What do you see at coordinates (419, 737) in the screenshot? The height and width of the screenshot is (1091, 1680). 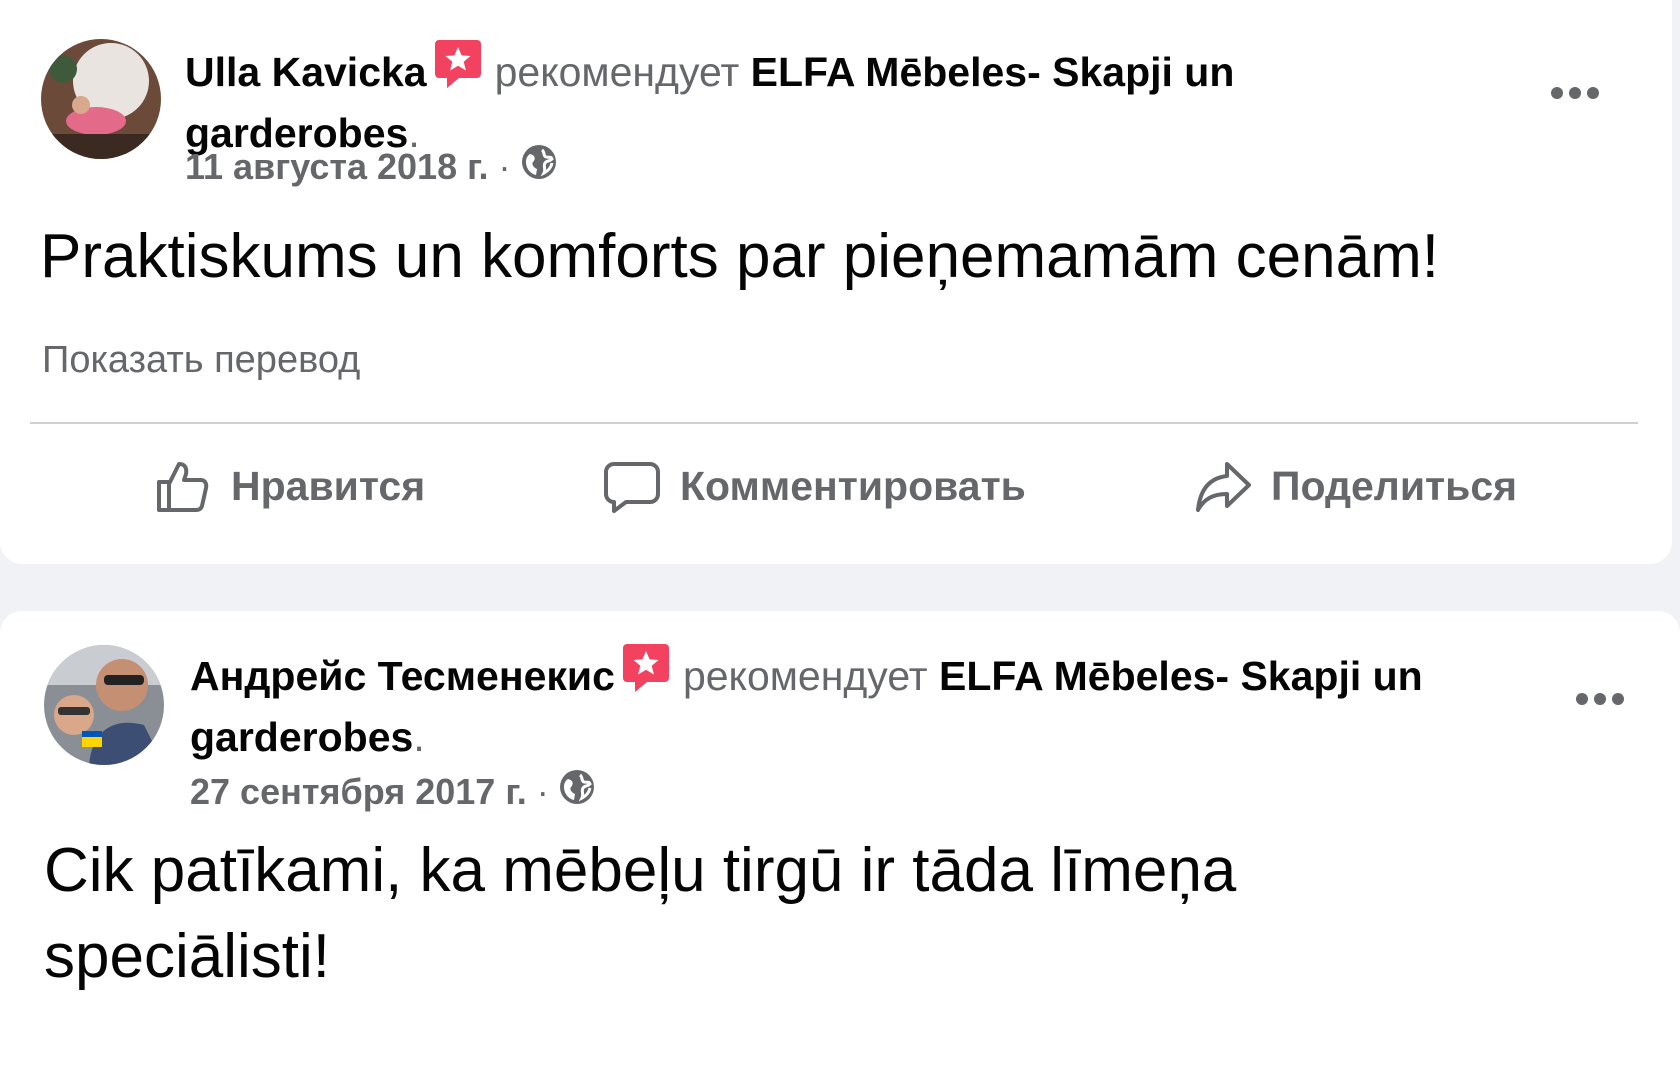 I see `sentence-period: .` at bounding box center [419, 737].